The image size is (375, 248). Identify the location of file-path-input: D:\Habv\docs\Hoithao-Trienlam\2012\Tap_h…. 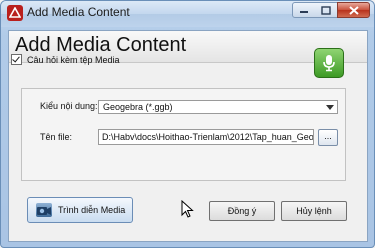
(206, 137).